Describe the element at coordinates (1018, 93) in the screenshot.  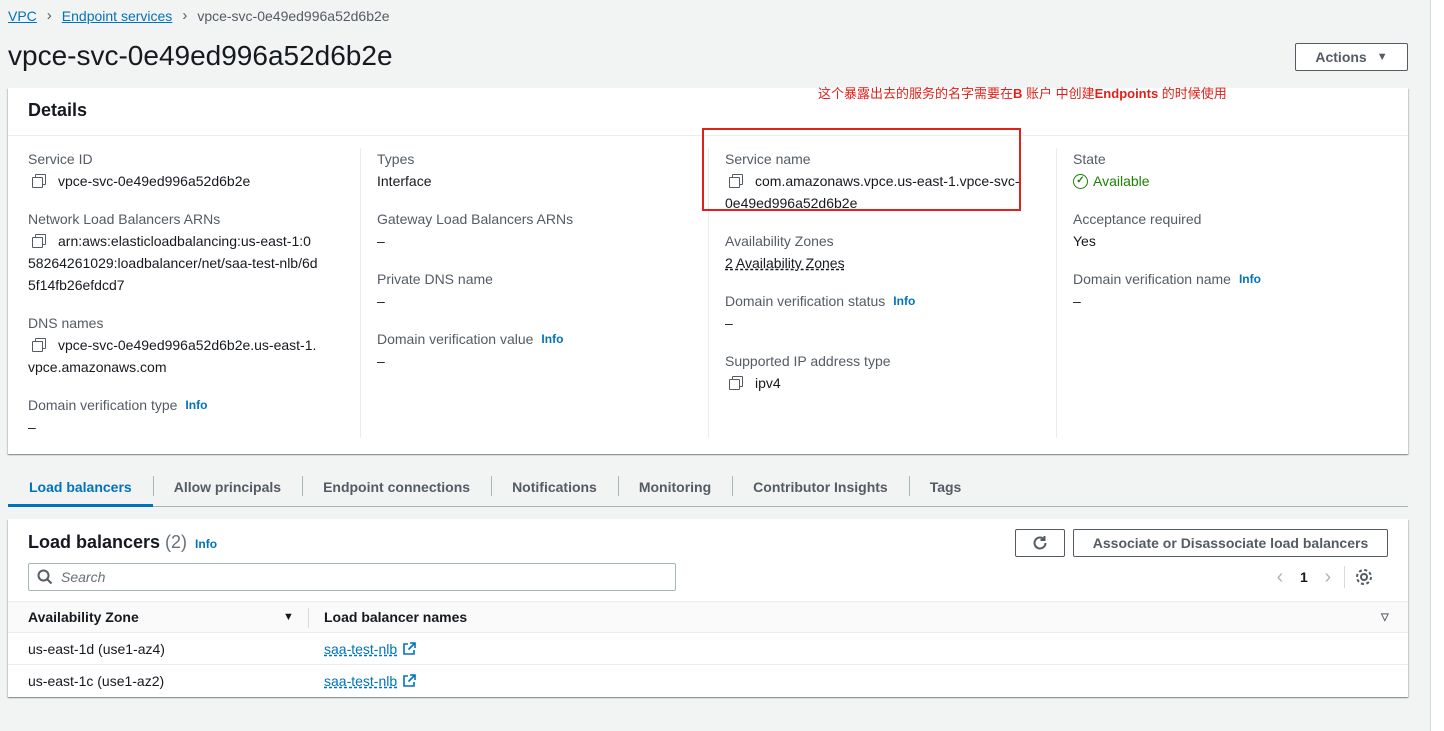
I see `annotation-bold: B` at that location.